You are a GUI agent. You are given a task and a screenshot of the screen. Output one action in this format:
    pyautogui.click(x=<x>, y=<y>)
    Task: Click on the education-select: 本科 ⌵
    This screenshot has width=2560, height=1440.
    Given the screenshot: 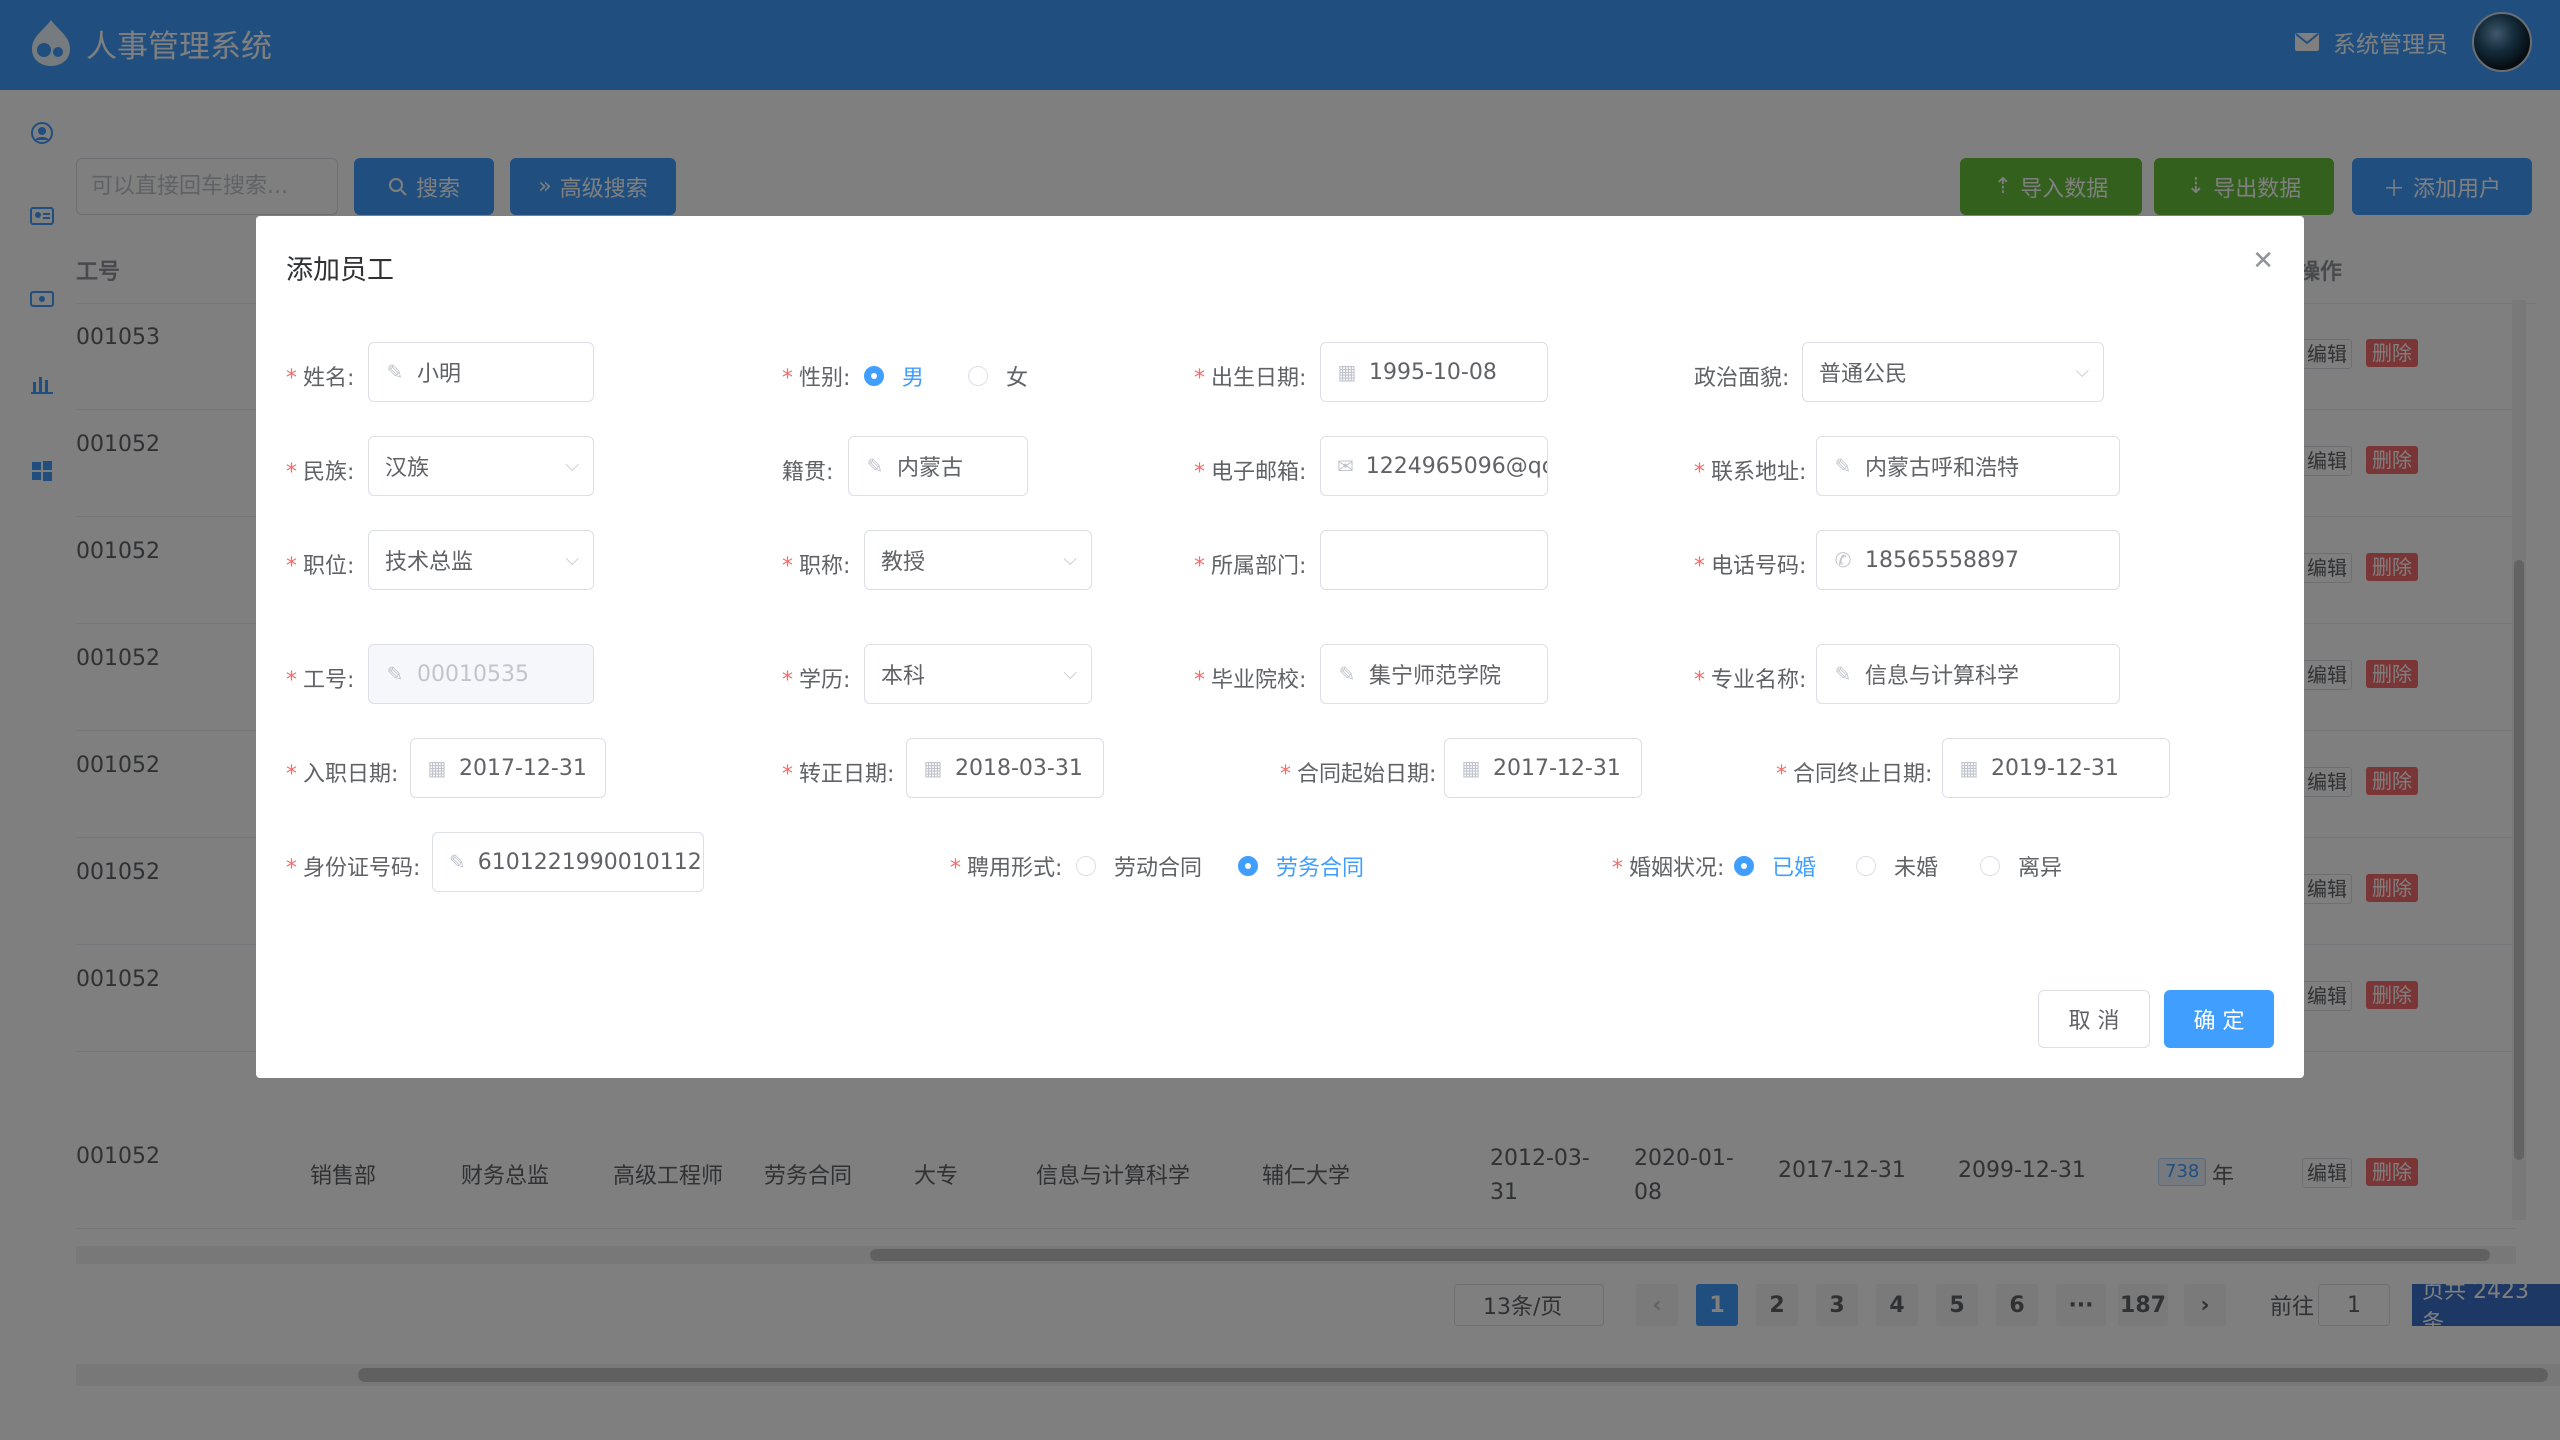 What is the action you would take?
    pyautogui.click(x=978, y=674)
    